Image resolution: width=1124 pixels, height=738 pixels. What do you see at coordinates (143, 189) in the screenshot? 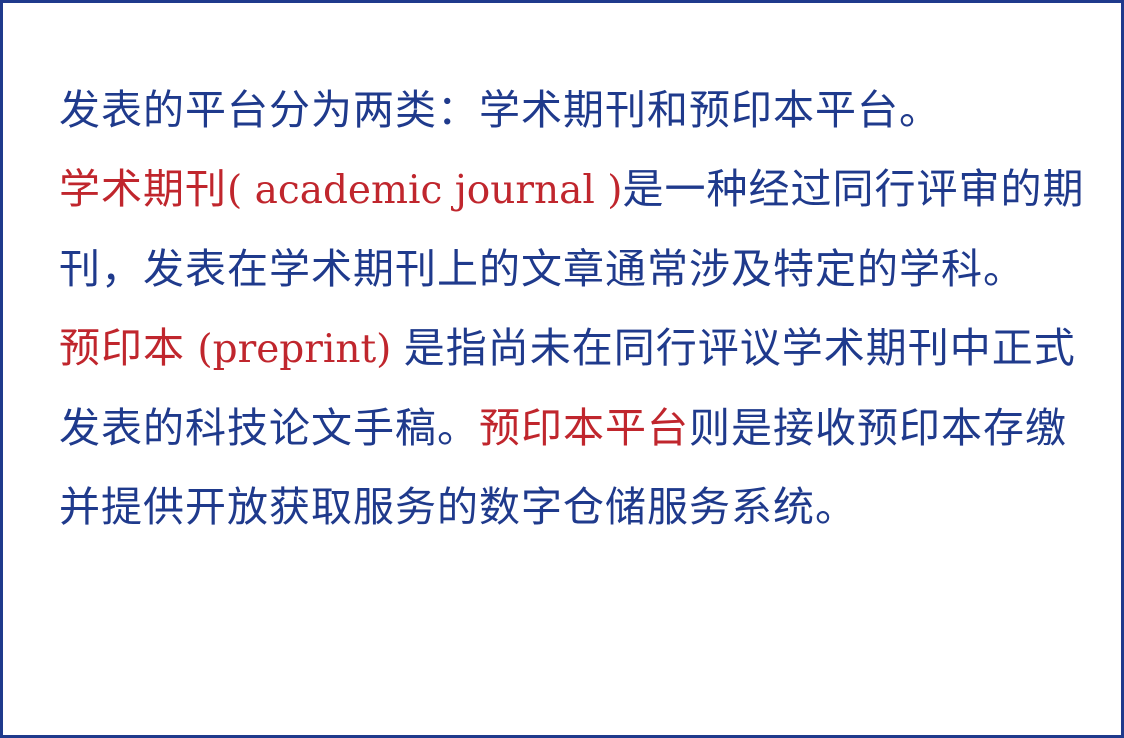
I see `term-academic-journal: 学术期刊` at bounding box center [143, 189].